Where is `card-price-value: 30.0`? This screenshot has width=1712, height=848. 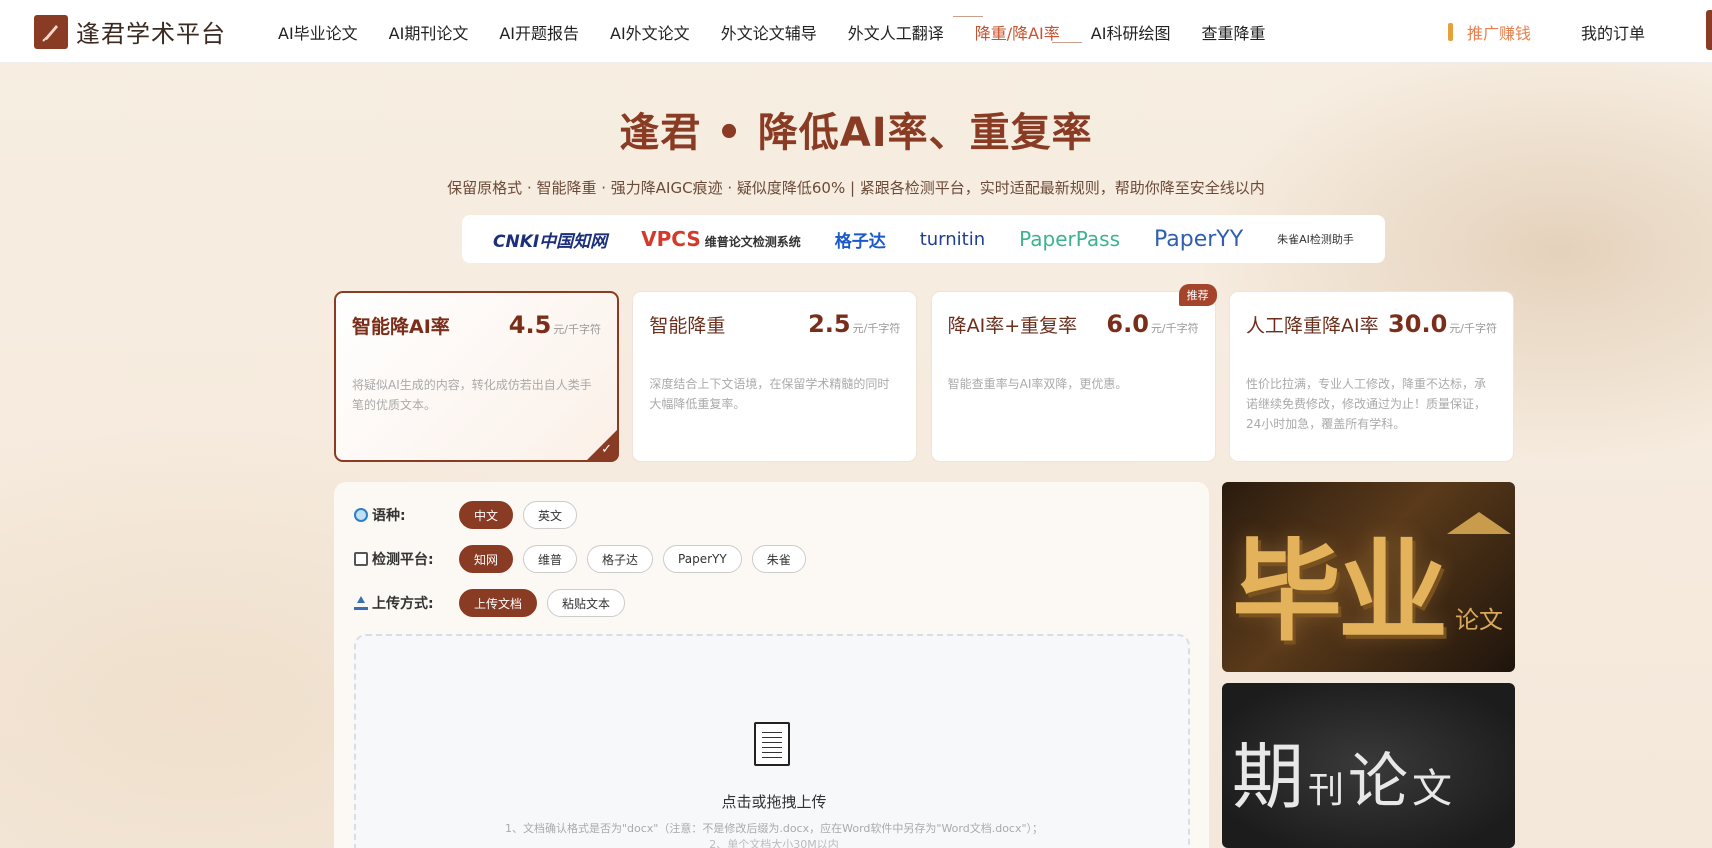 card-price-value: 30.0 is located at coordinates (1418, 324).